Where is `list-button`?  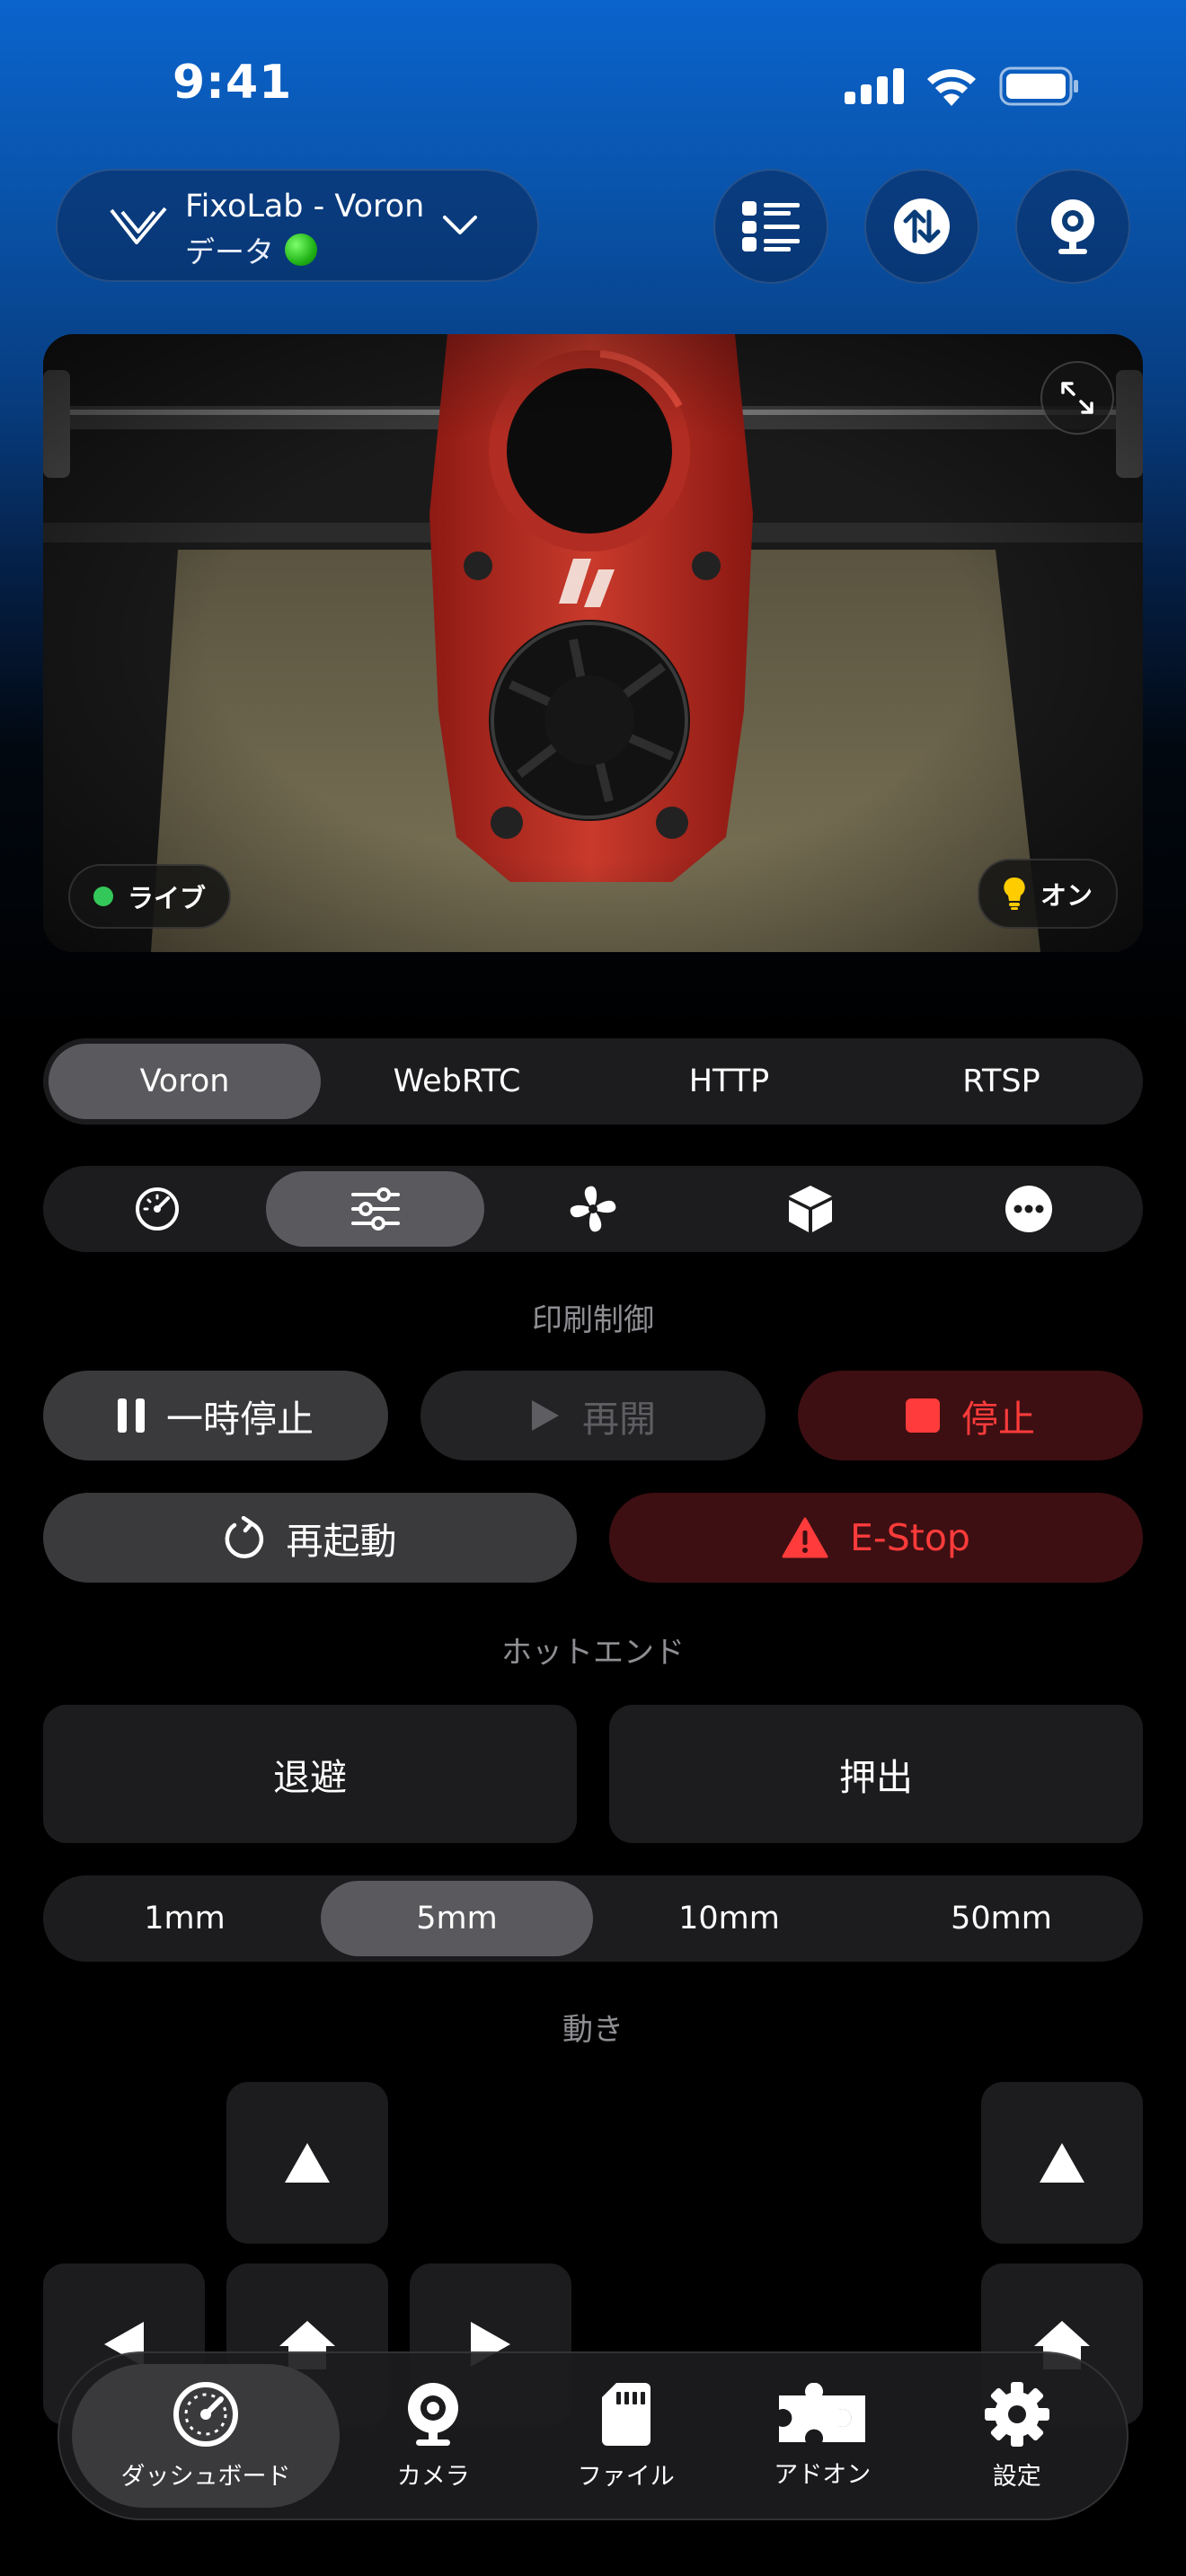
list-button is located at coordinates (770, 226).